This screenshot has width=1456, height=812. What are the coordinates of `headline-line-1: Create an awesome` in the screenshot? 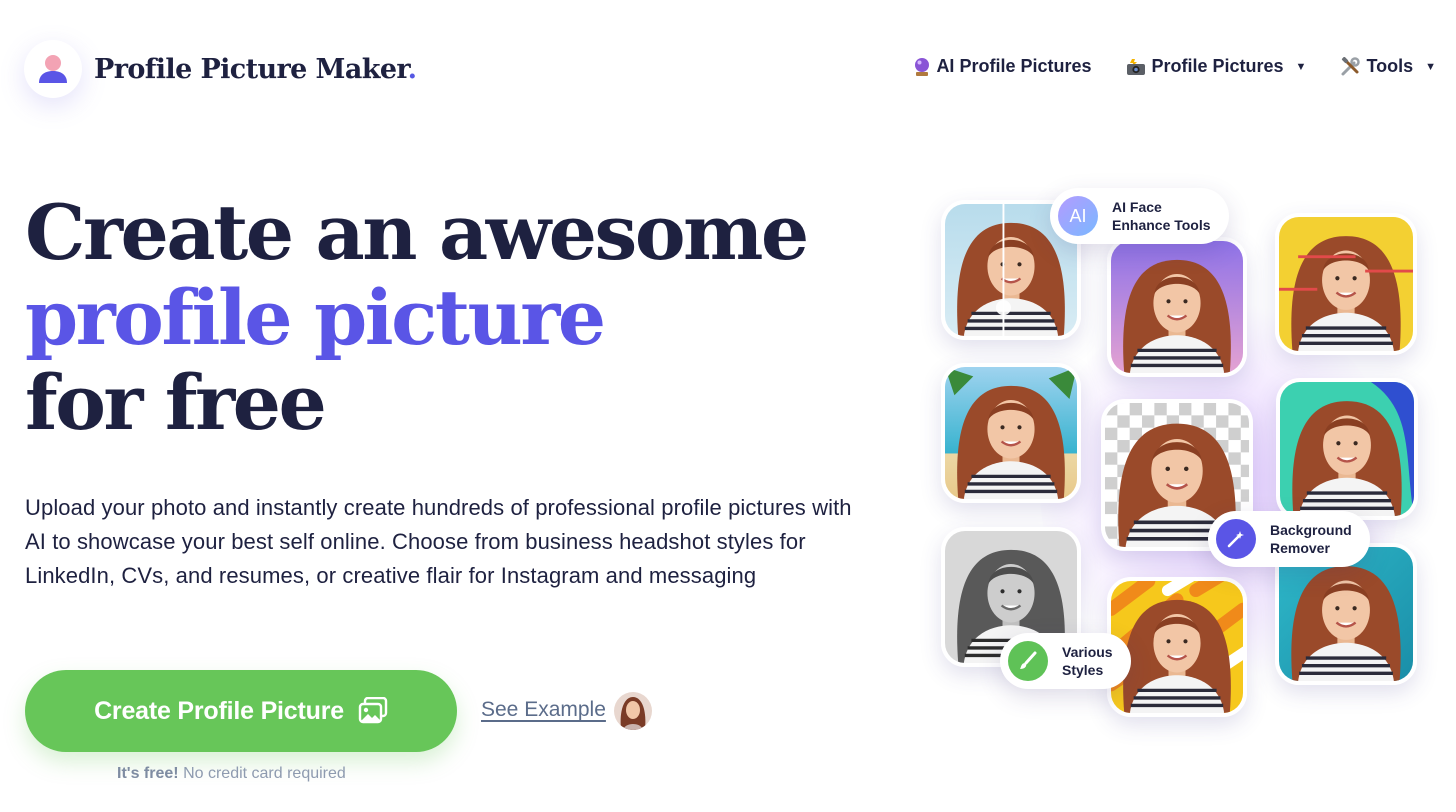 It's located at (417, 232).